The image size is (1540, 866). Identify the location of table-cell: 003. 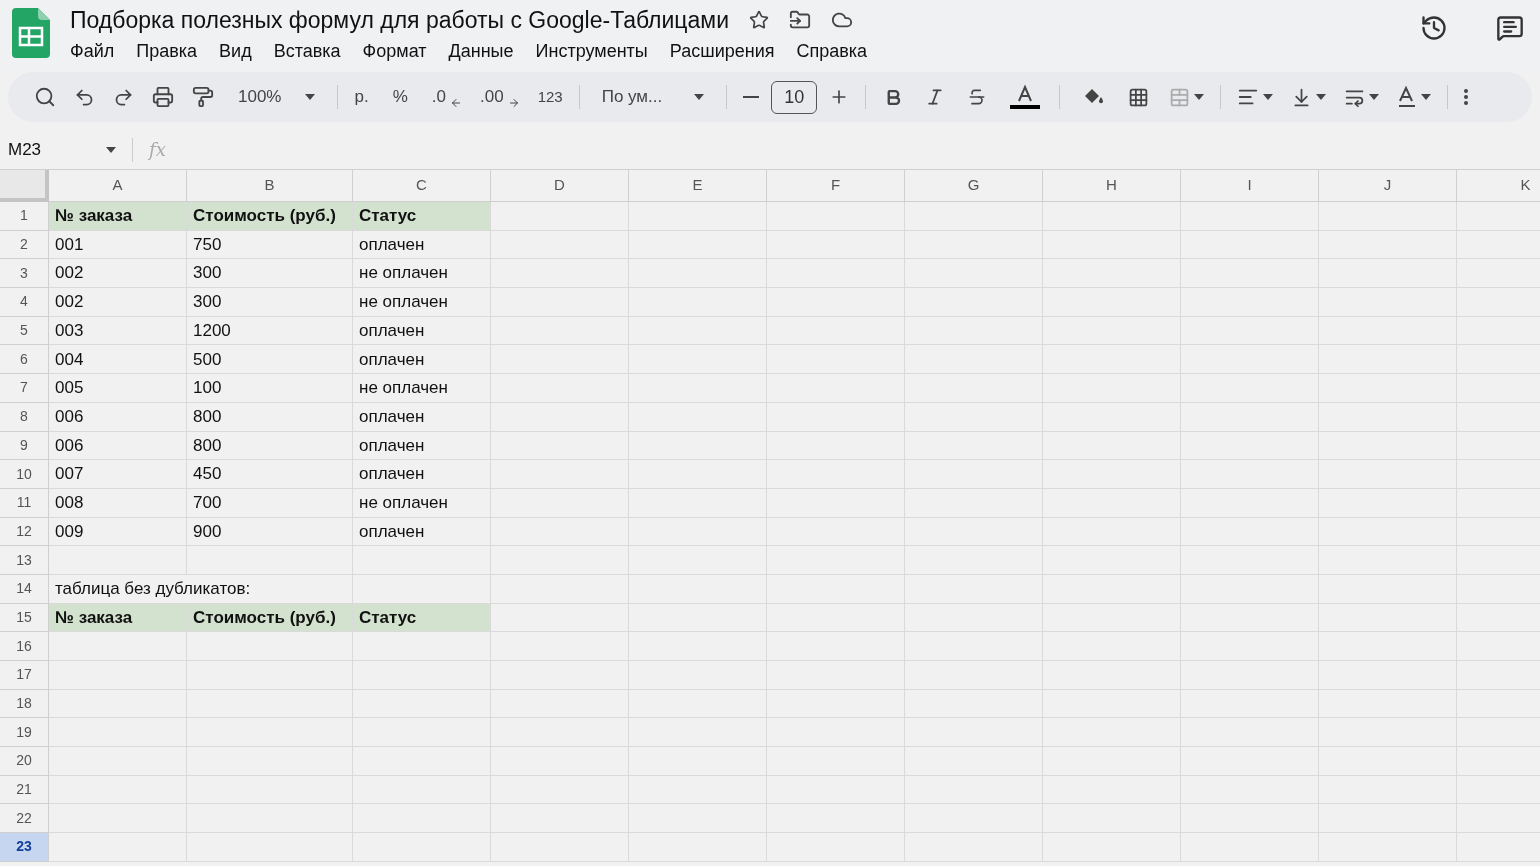
(118, 331).